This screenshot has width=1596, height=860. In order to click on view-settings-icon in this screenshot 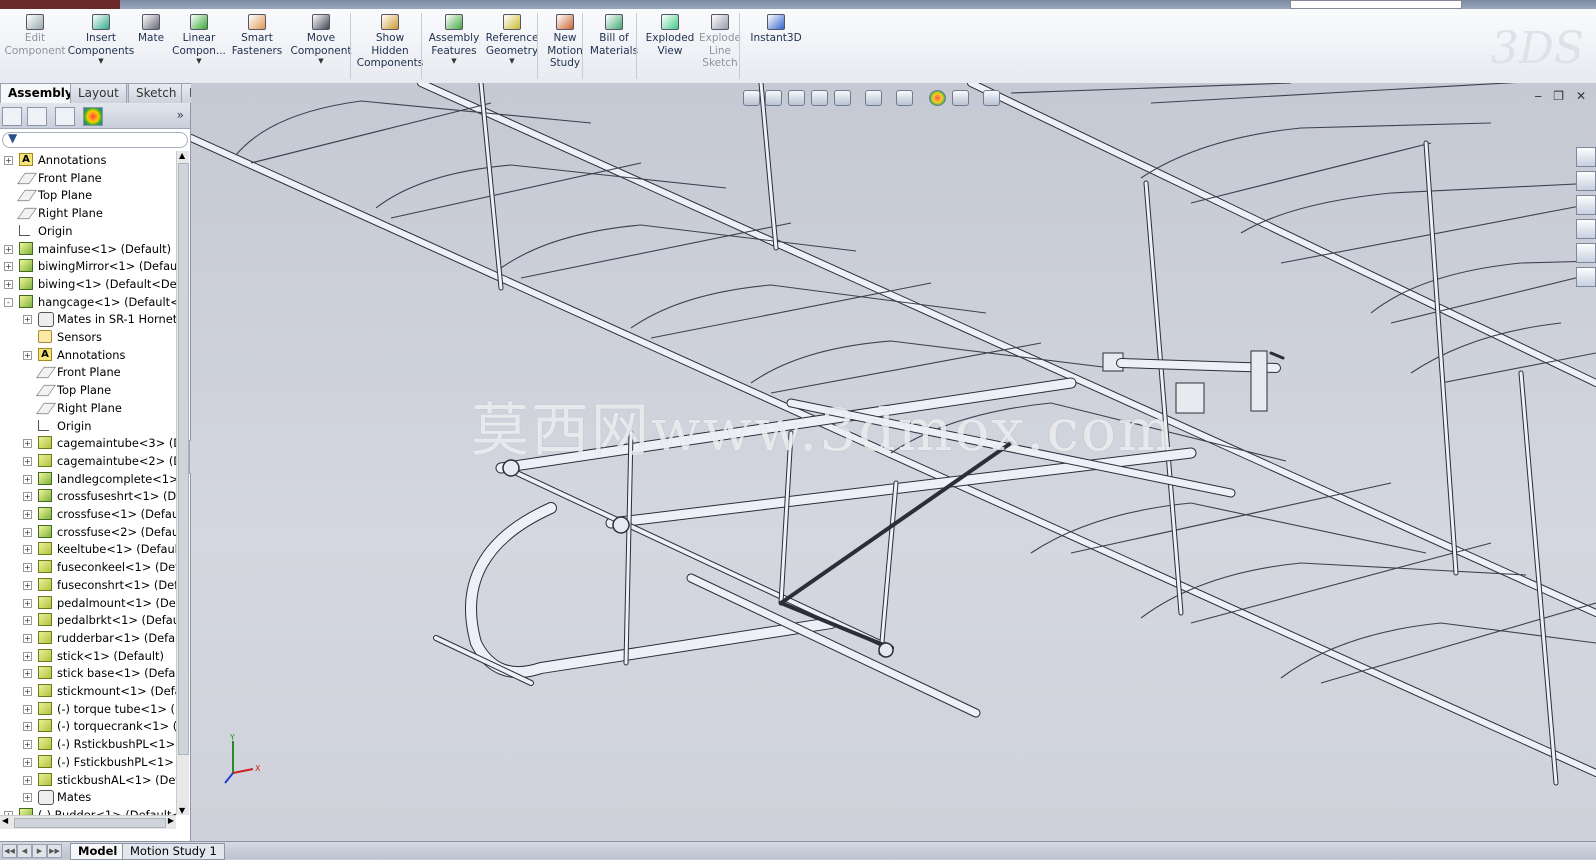, I will do `click(991, 98)`.